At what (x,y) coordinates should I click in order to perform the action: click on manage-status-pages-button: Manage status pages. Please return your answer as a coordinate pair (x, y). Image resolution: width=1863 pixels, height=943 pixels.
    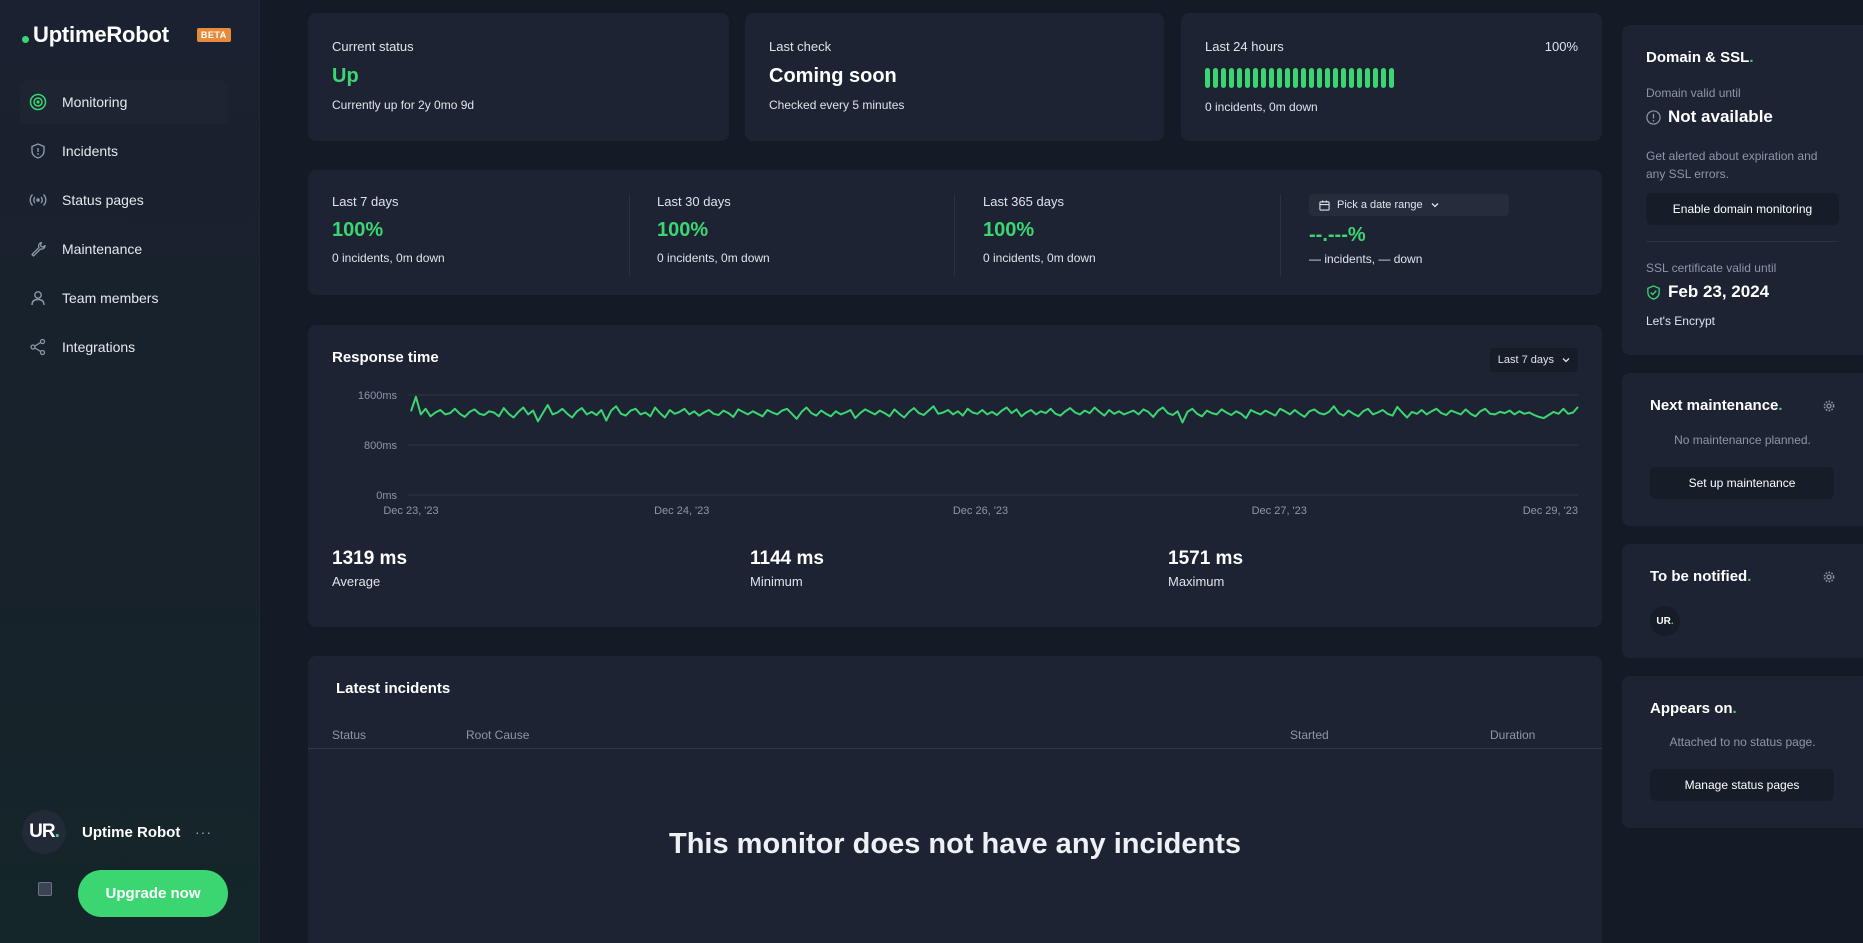
    Looking at the image, I should click on (1742, 785).